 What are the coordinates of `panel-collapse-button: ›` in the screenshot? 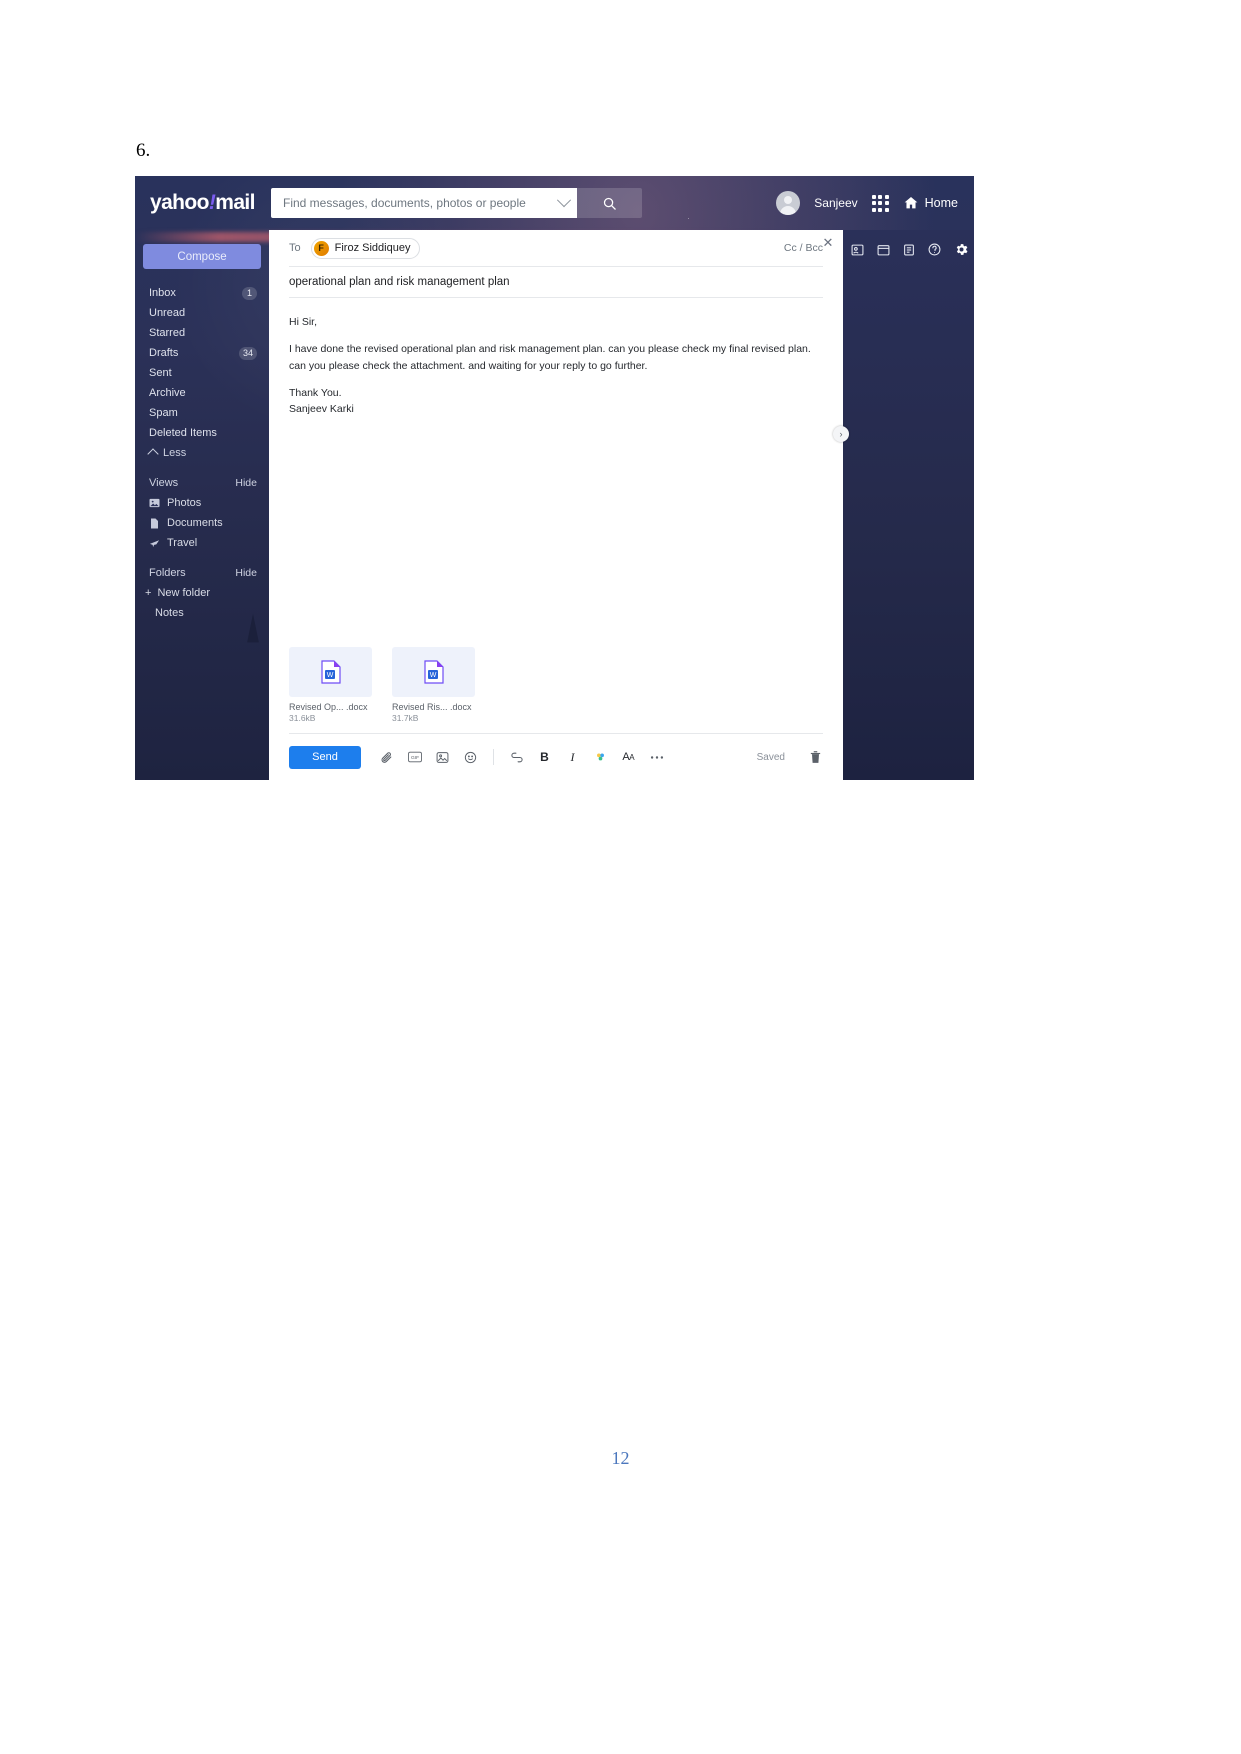 It's located at (841, 434).